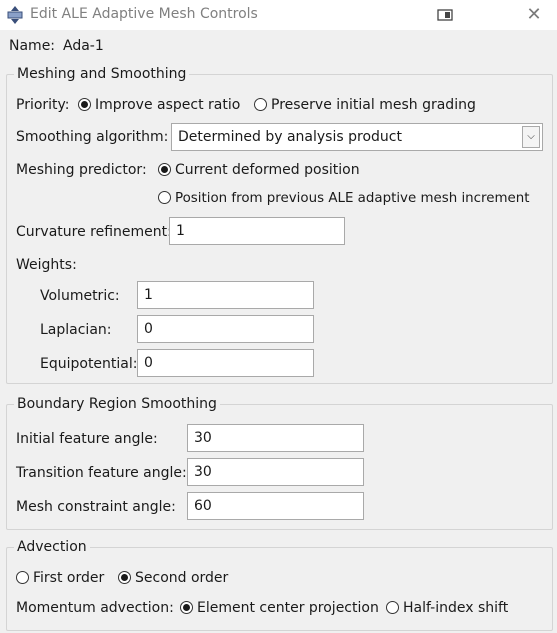 The height and width of the screenshot is (633, 557). I want to click on initial-feature-angle-label: Initial feature angle:, so click(87, 439).